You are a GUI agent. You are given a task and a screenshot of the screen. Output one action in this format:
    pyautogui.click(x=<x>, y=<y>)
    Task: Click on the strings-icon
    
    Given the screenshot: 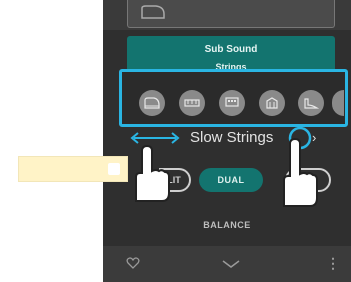 What is the action you would take?
    pyautogui.click(x=311, y=103)
    